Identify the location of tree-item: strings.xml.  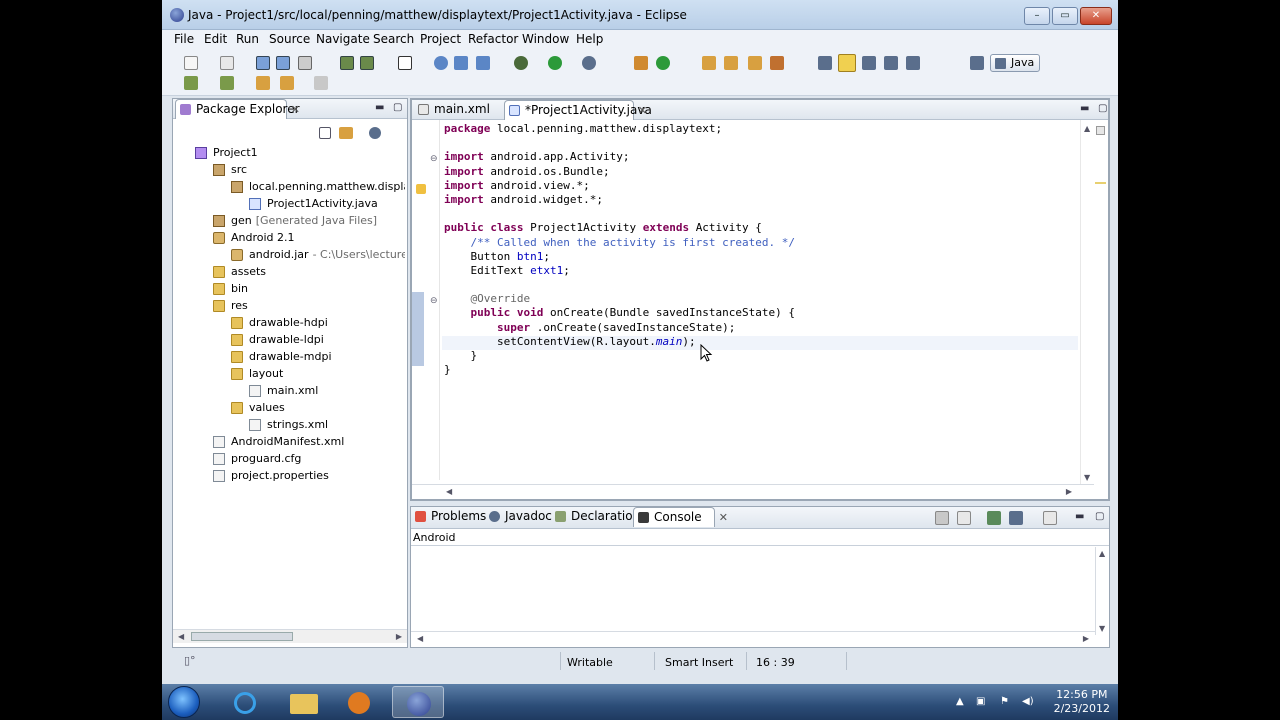
(288, 425).